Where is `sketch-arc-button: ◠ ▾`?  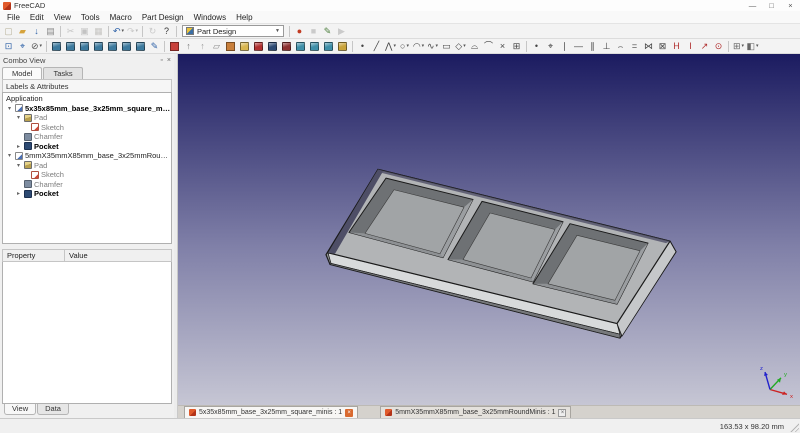
sketch-arc-button: ◠ ▾ is located at coordinates (418, 46).